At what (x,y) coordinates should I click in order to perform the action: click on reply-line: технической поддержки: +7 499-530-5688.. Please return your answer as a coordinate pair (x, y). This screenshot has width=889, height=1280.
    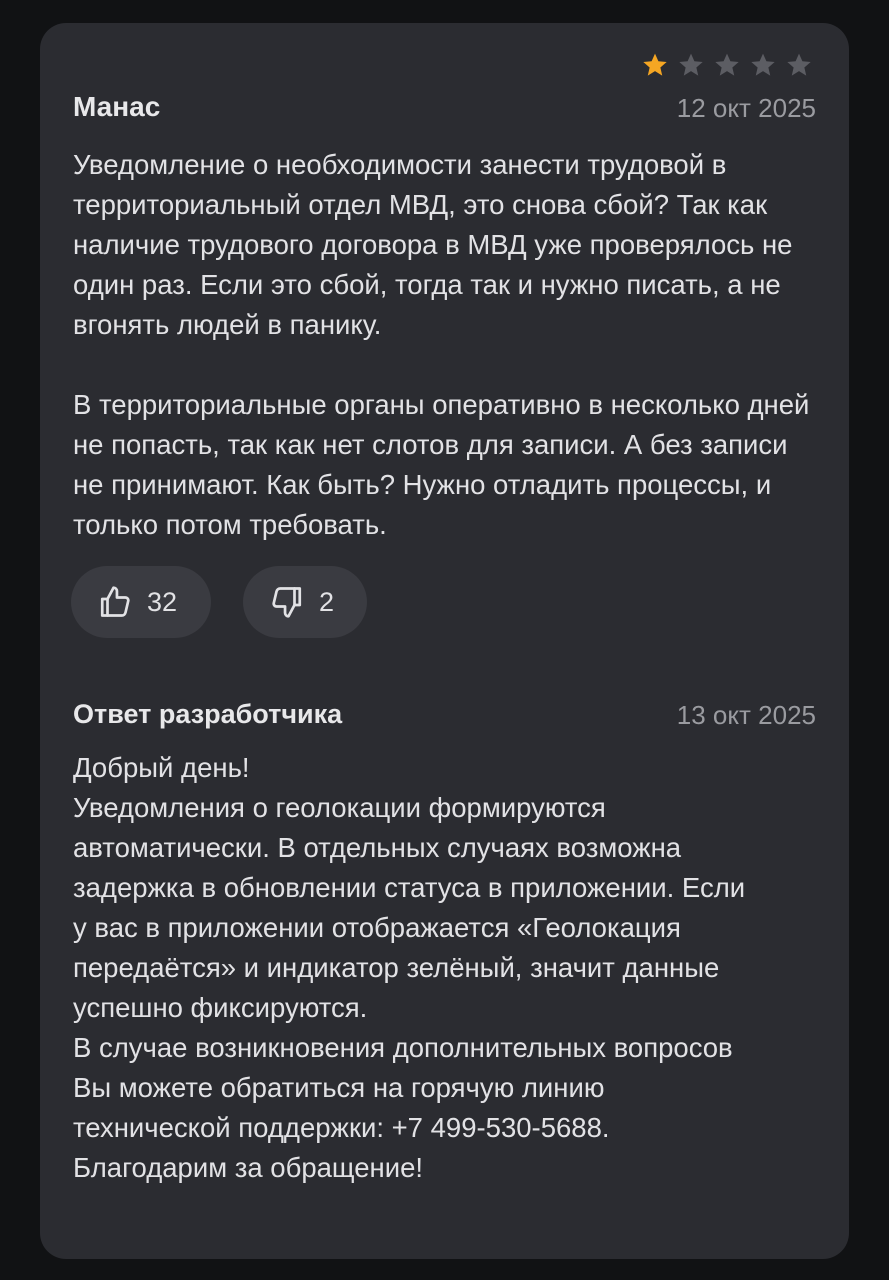
    Looking at the image, I should click on (341, 1127).